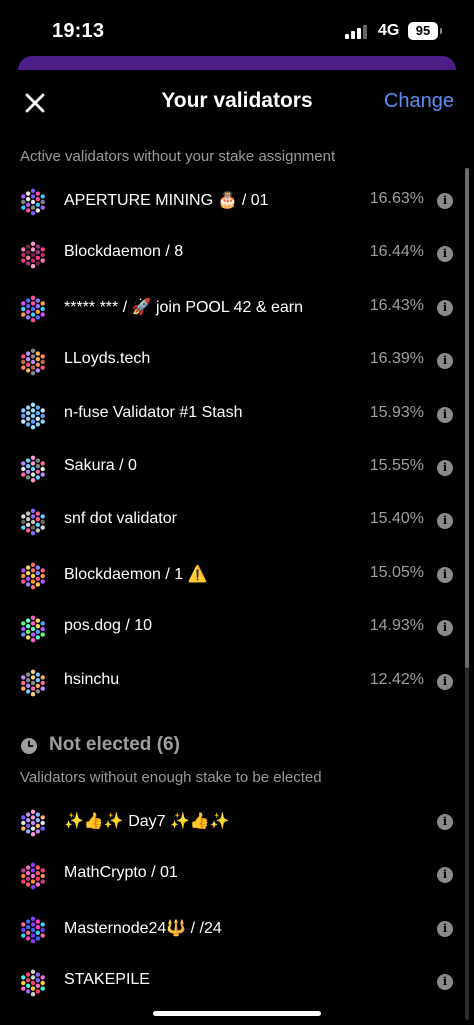 The width and height of the screenshot is (474, 1025). I want to click on not-elected-title: Not elected (6), so click(114, 744).